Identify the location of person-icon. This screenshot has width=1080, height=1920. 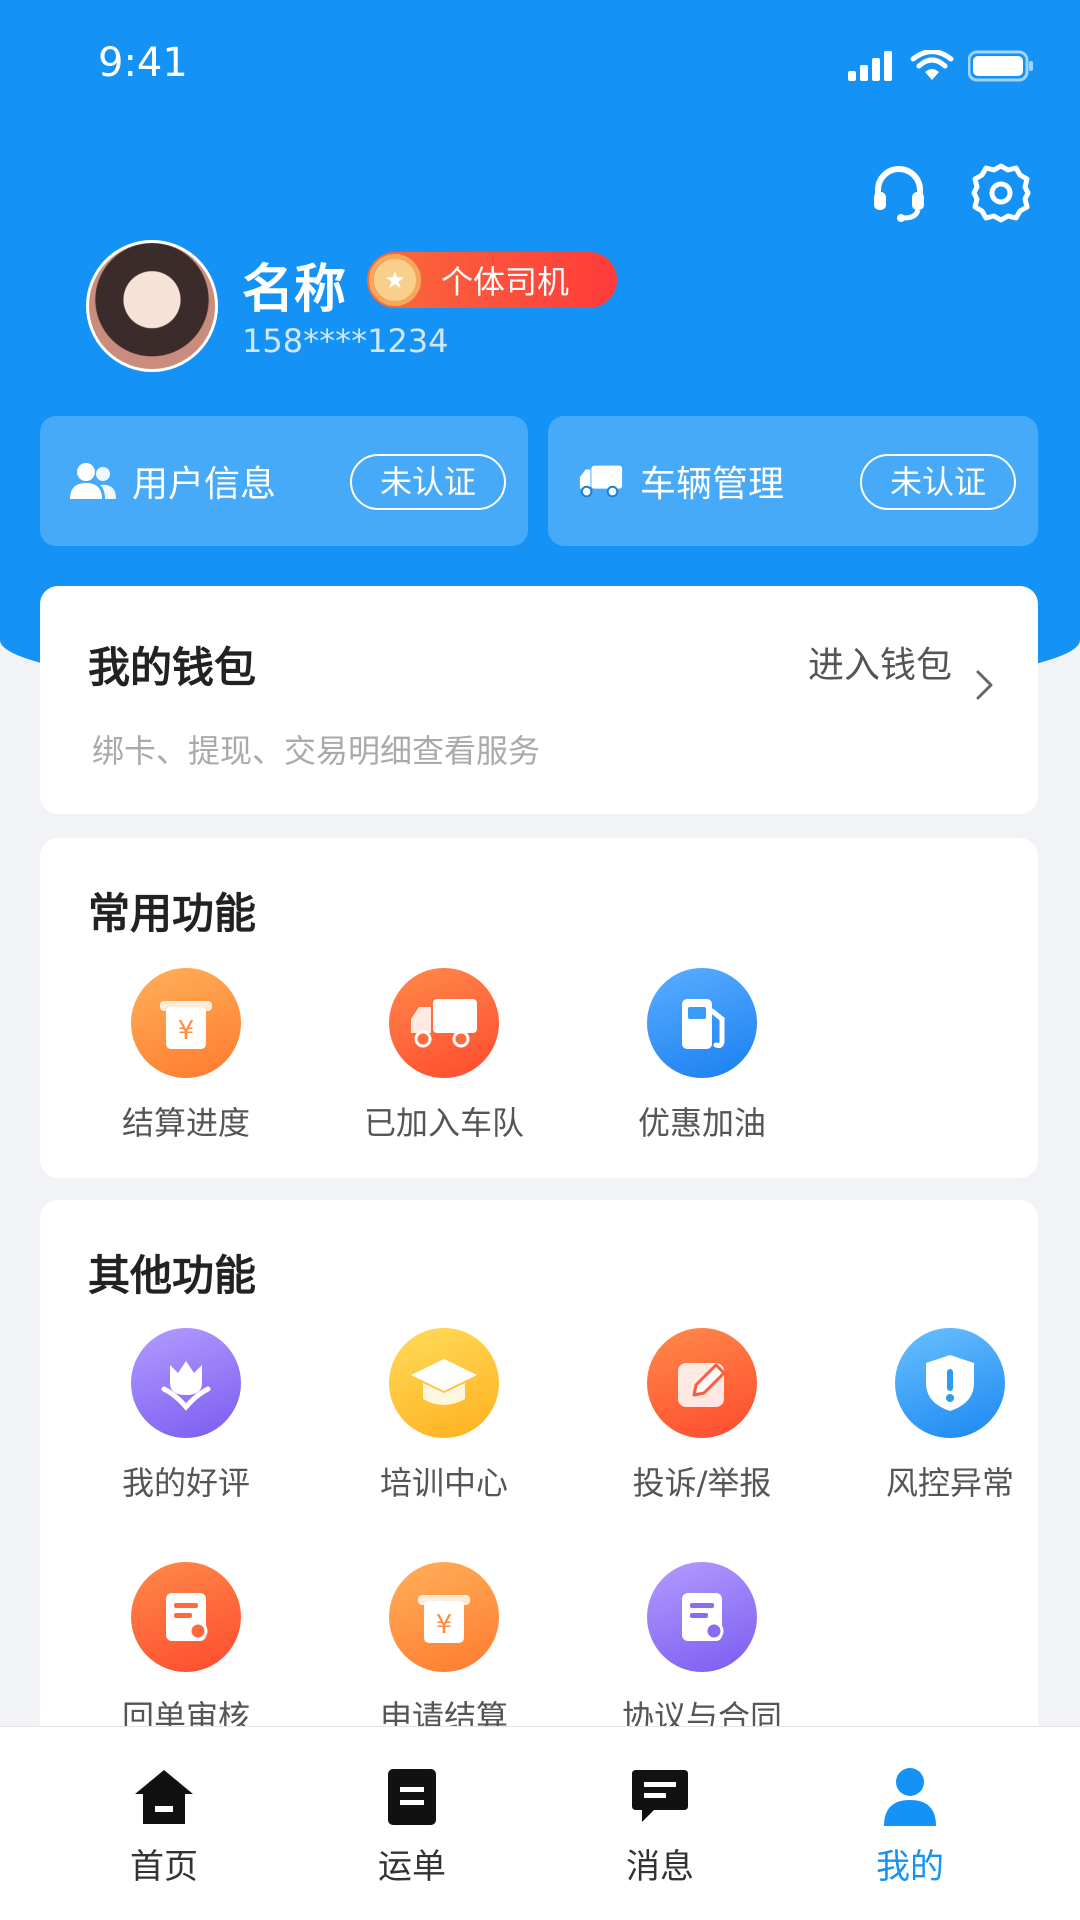
(910, 1797).